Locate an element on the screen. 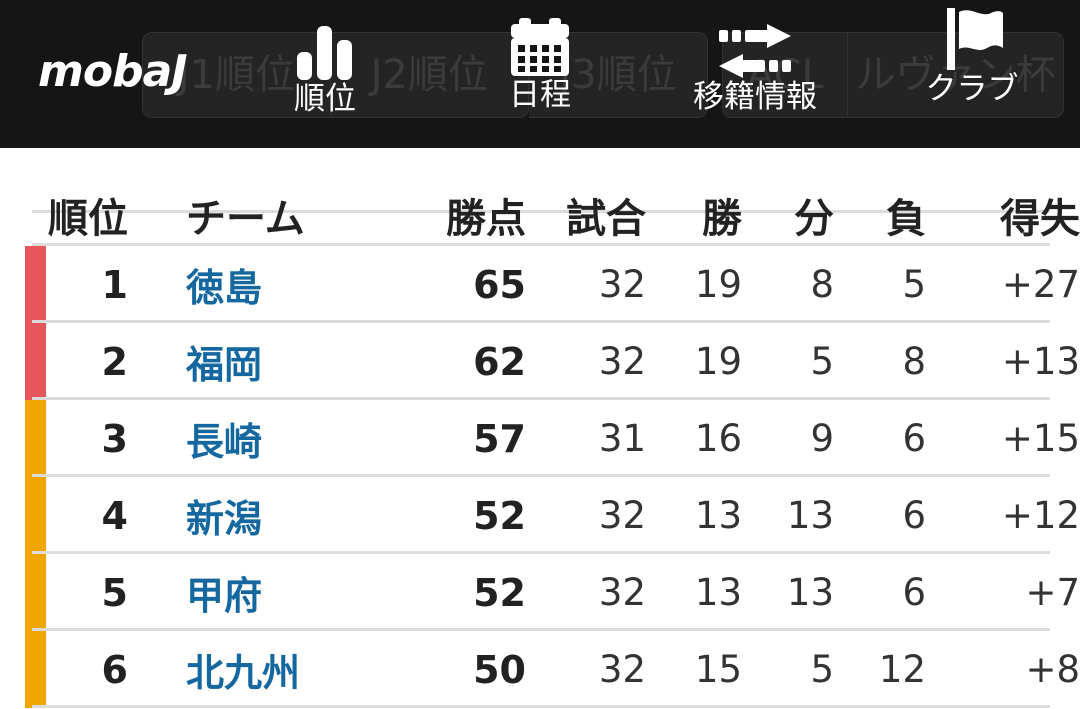 This screenshot has width=1080, height=709. goal-diff-cell-text: +27 is located at coordinates (1040, 284).